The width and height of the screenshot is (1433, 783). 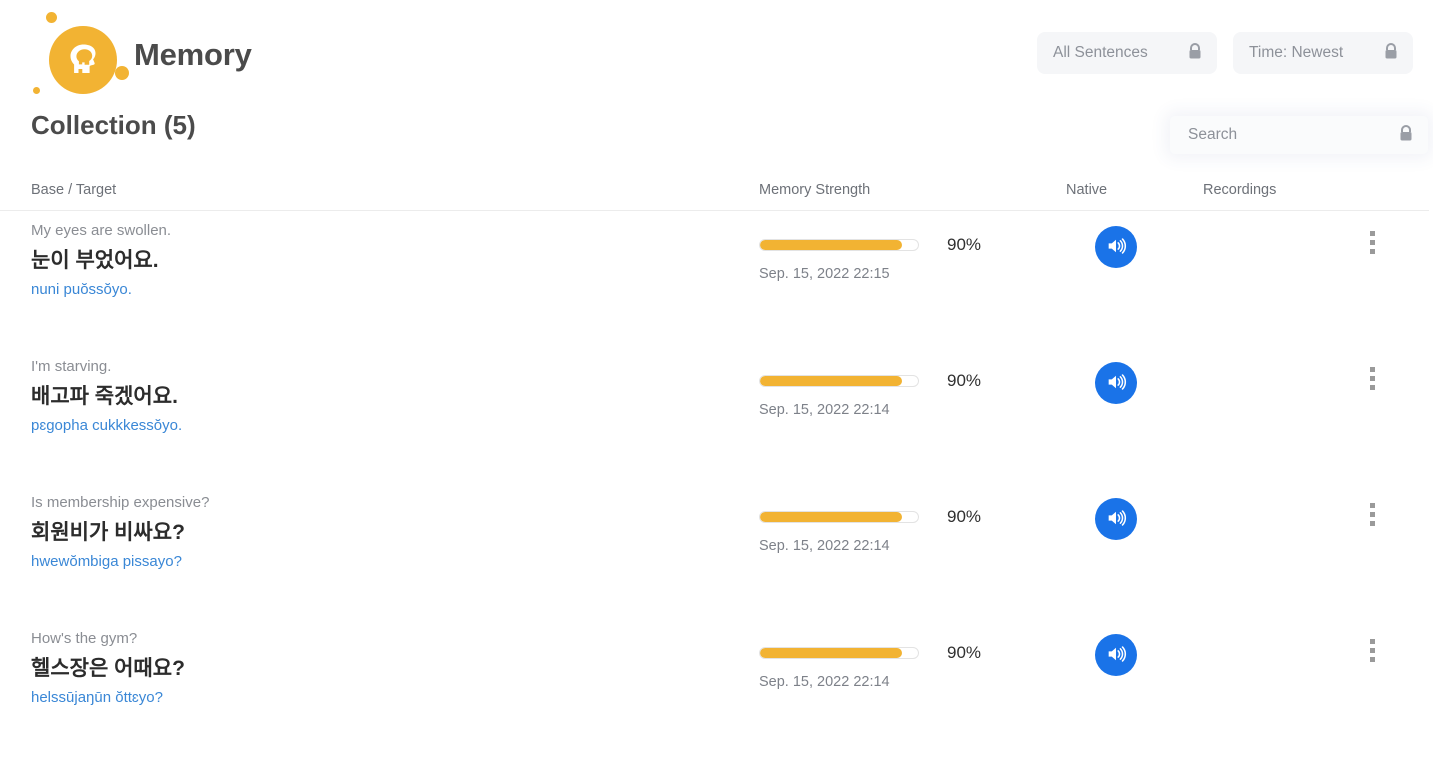 I want to click on target-sentence: 헬스장은 어때요?, so click(x=108, y=668).